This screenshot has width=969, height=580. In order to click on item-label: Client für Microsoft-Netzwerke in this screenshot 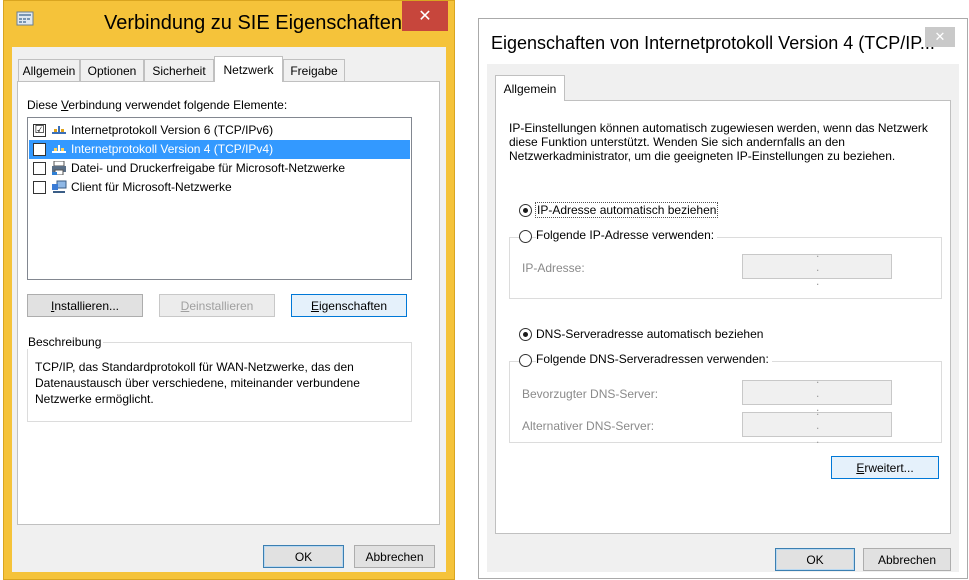, I will do `click(151, 187)`.